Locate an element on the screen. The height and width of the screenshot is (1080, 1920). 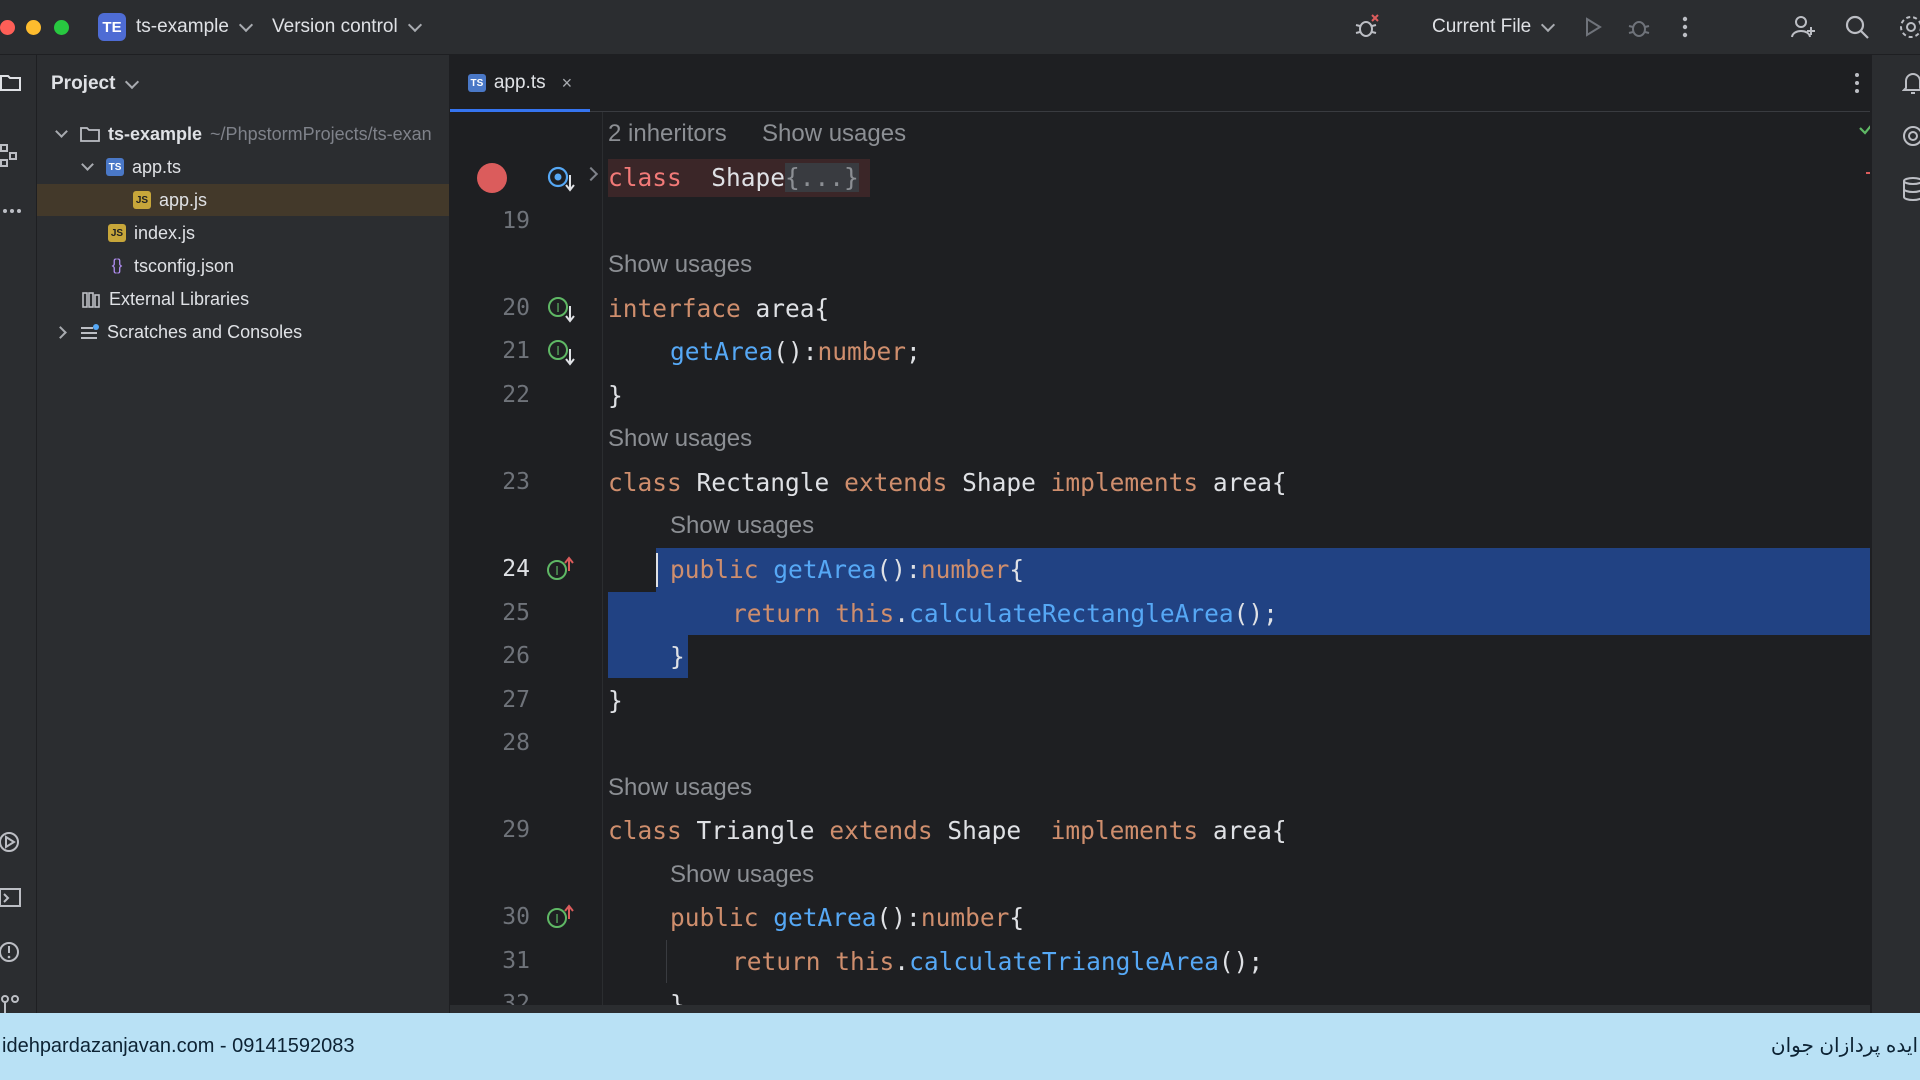
keyword: this is located at coordinates (865, 613).